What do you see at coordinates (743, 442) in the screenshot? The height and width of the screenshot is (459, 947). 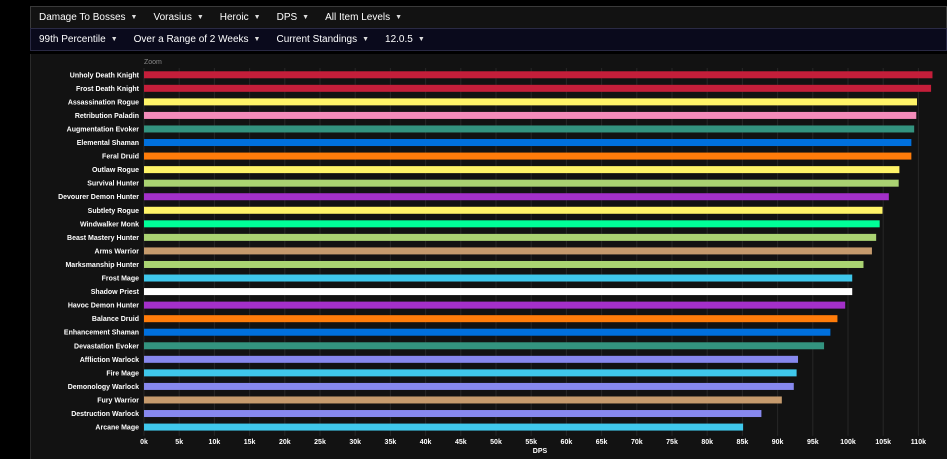 I see `x-tick-label: 85k` at bounding box center [743, 442].